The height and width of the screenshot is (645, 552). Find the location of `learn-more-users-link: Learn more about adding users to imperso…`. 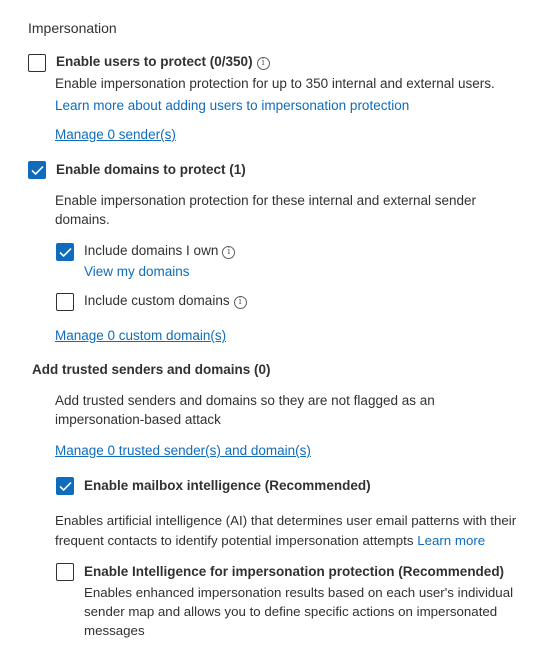

learn-more-users-link: Learn more about adding users to imperso… is located at coordinates (232, 105).